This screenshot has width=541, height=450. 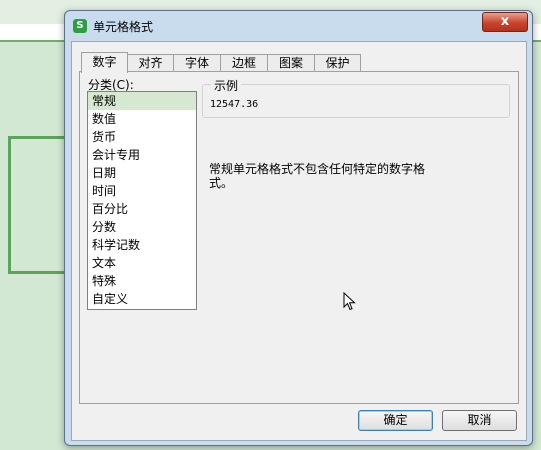 What do you see at coordinates (142, 101) in the screenshot?
I see `category-item-general: 常规` at bounding box center [142, 101].